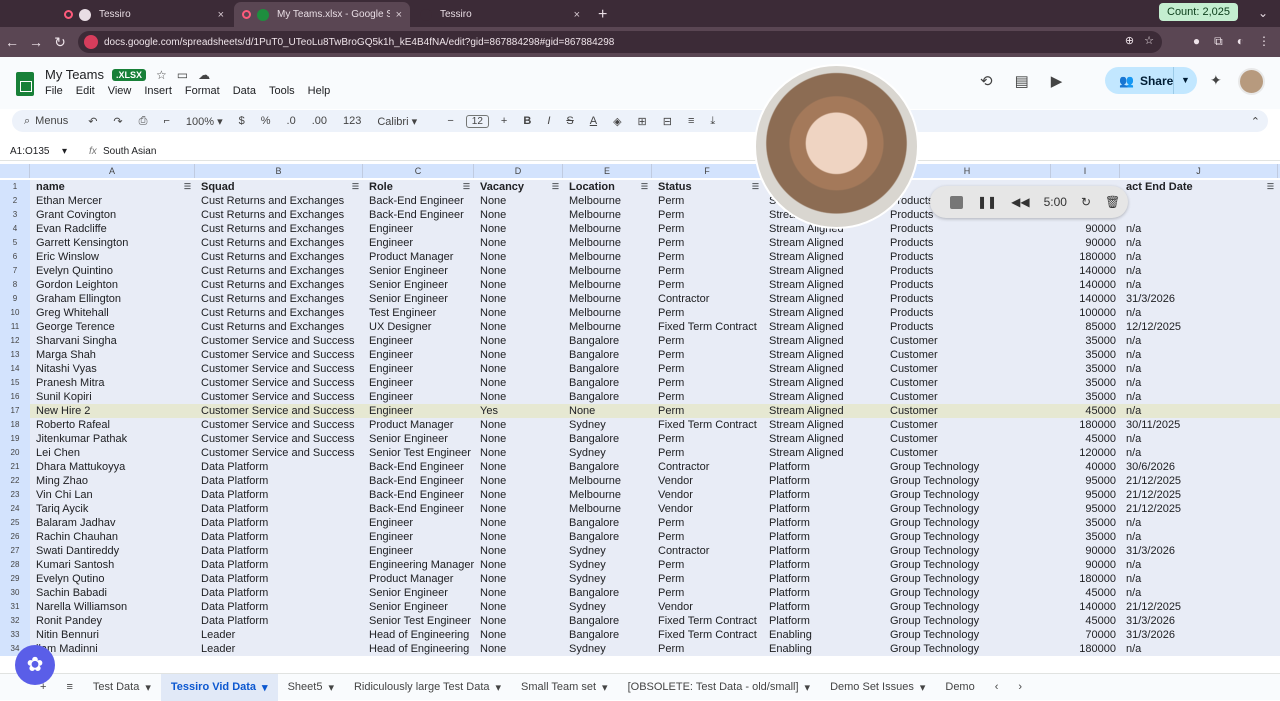 The height and width of the screenshot is (701, 1280). I want to click on cell: 30/11/2025, so click(1199, 425).